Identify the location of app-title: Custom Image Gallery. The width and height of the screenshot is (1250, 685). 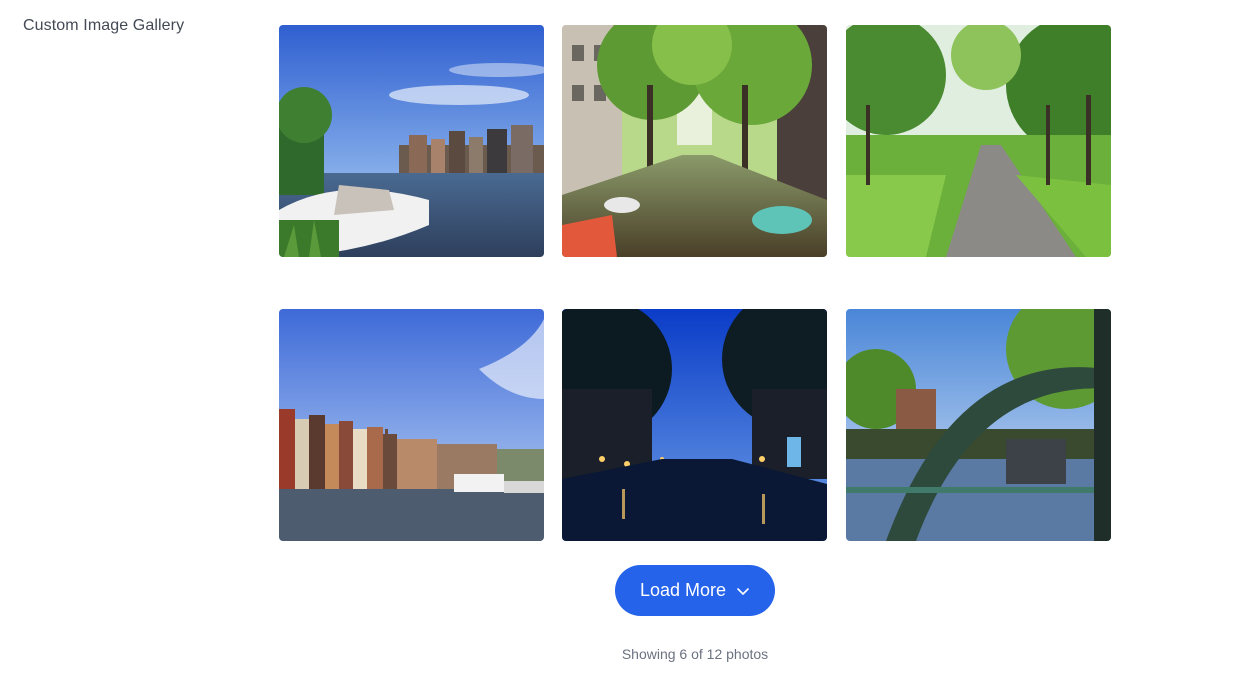
(104, 25).